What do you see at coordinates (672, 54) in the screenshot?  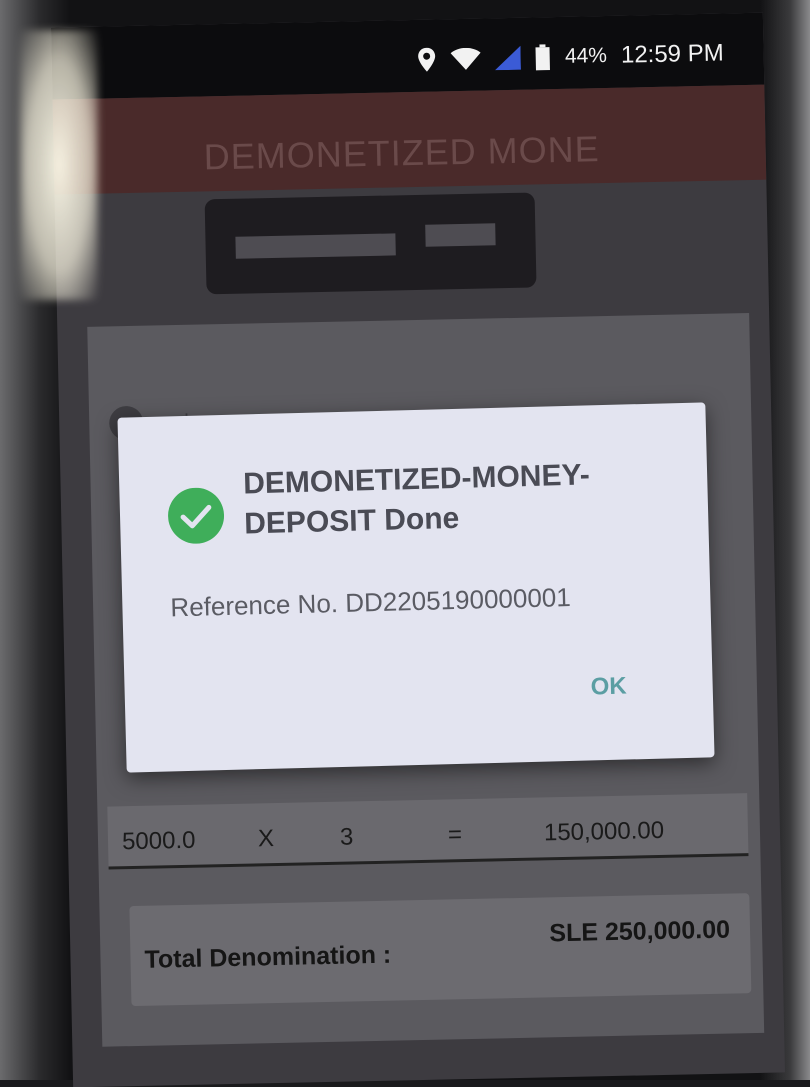 I see `clock: 12:59 PM` at bounding box center [672, 54].